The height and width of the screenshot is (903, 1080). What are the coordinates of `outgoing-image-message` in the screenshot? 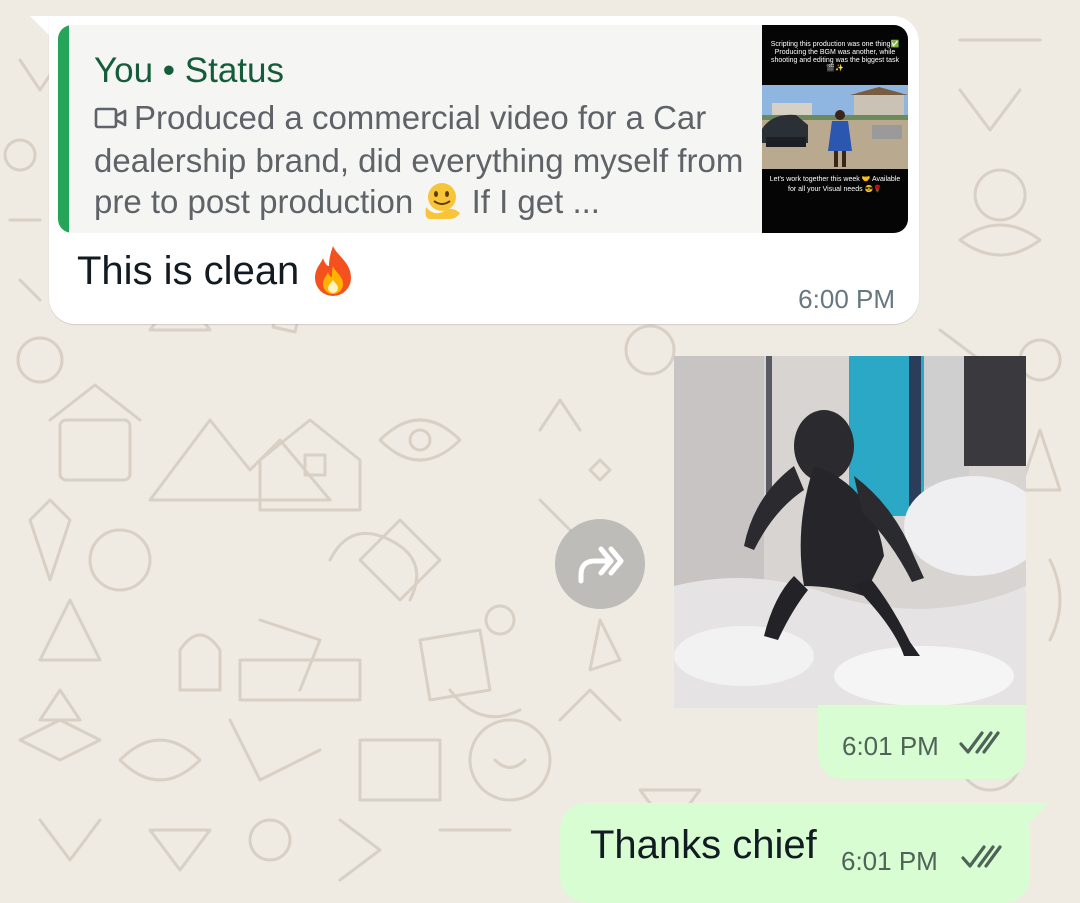 It's located at (850, 532).